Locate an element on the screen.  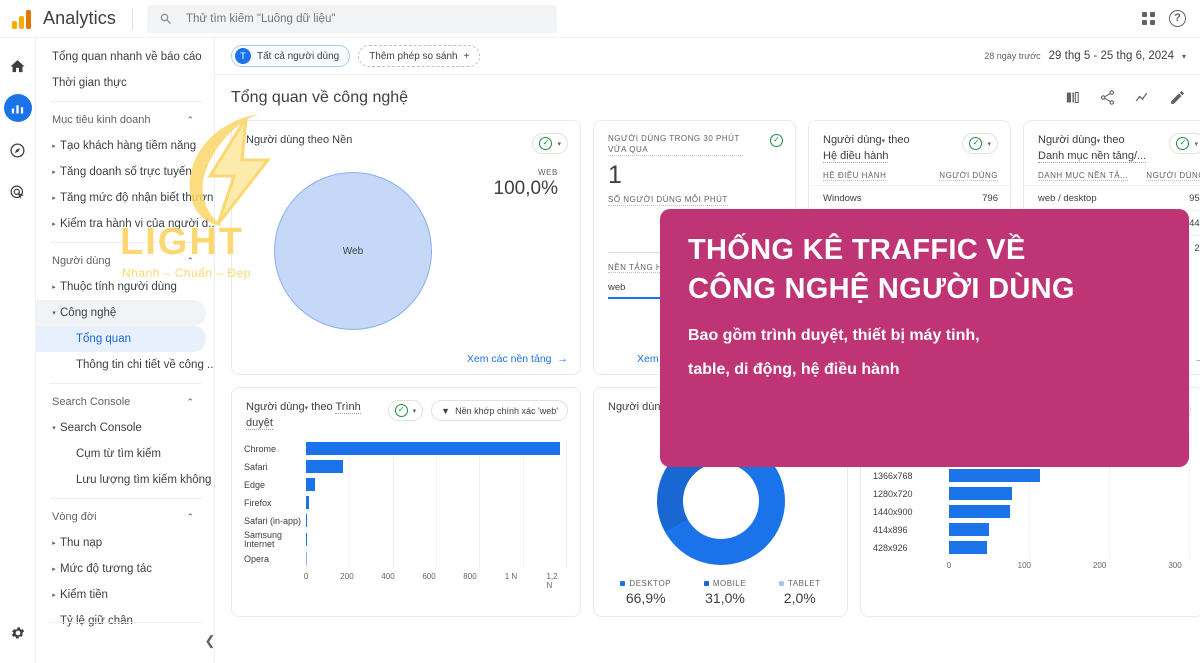
sidebar-item-queries: Cụm từ tìm kiếm is located at coordinates (121, 454).